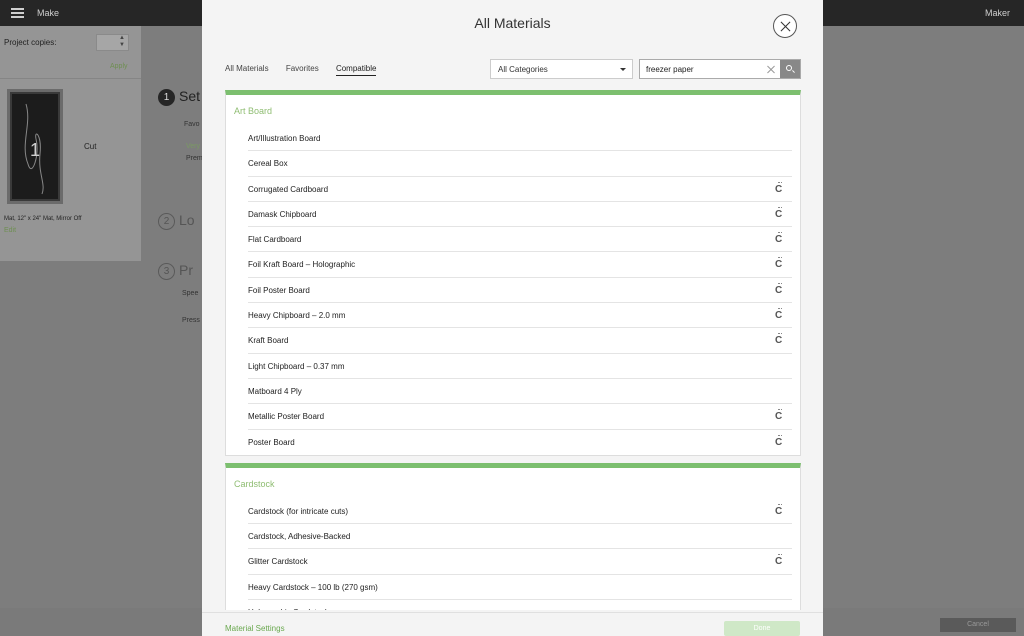  I want to click on tab-compatible: Compatible, so click(356, 70).